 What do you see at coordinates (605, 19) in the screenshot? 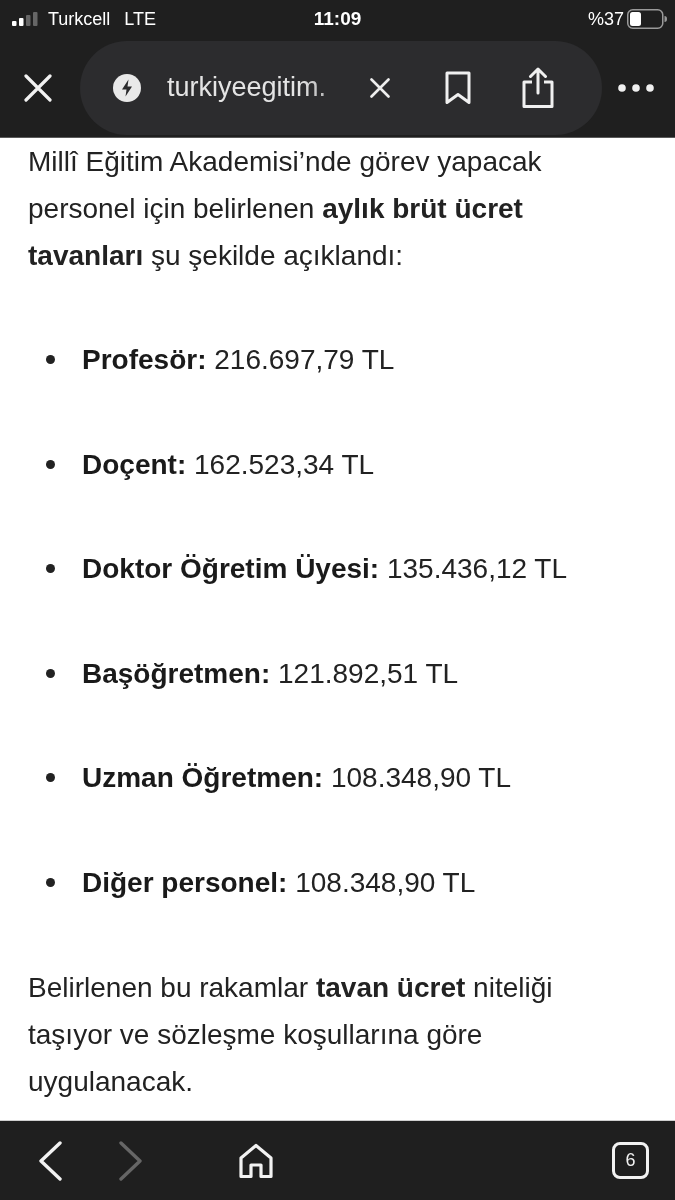
I see `battery-percentage: %37` at bounding box center [605, 19].